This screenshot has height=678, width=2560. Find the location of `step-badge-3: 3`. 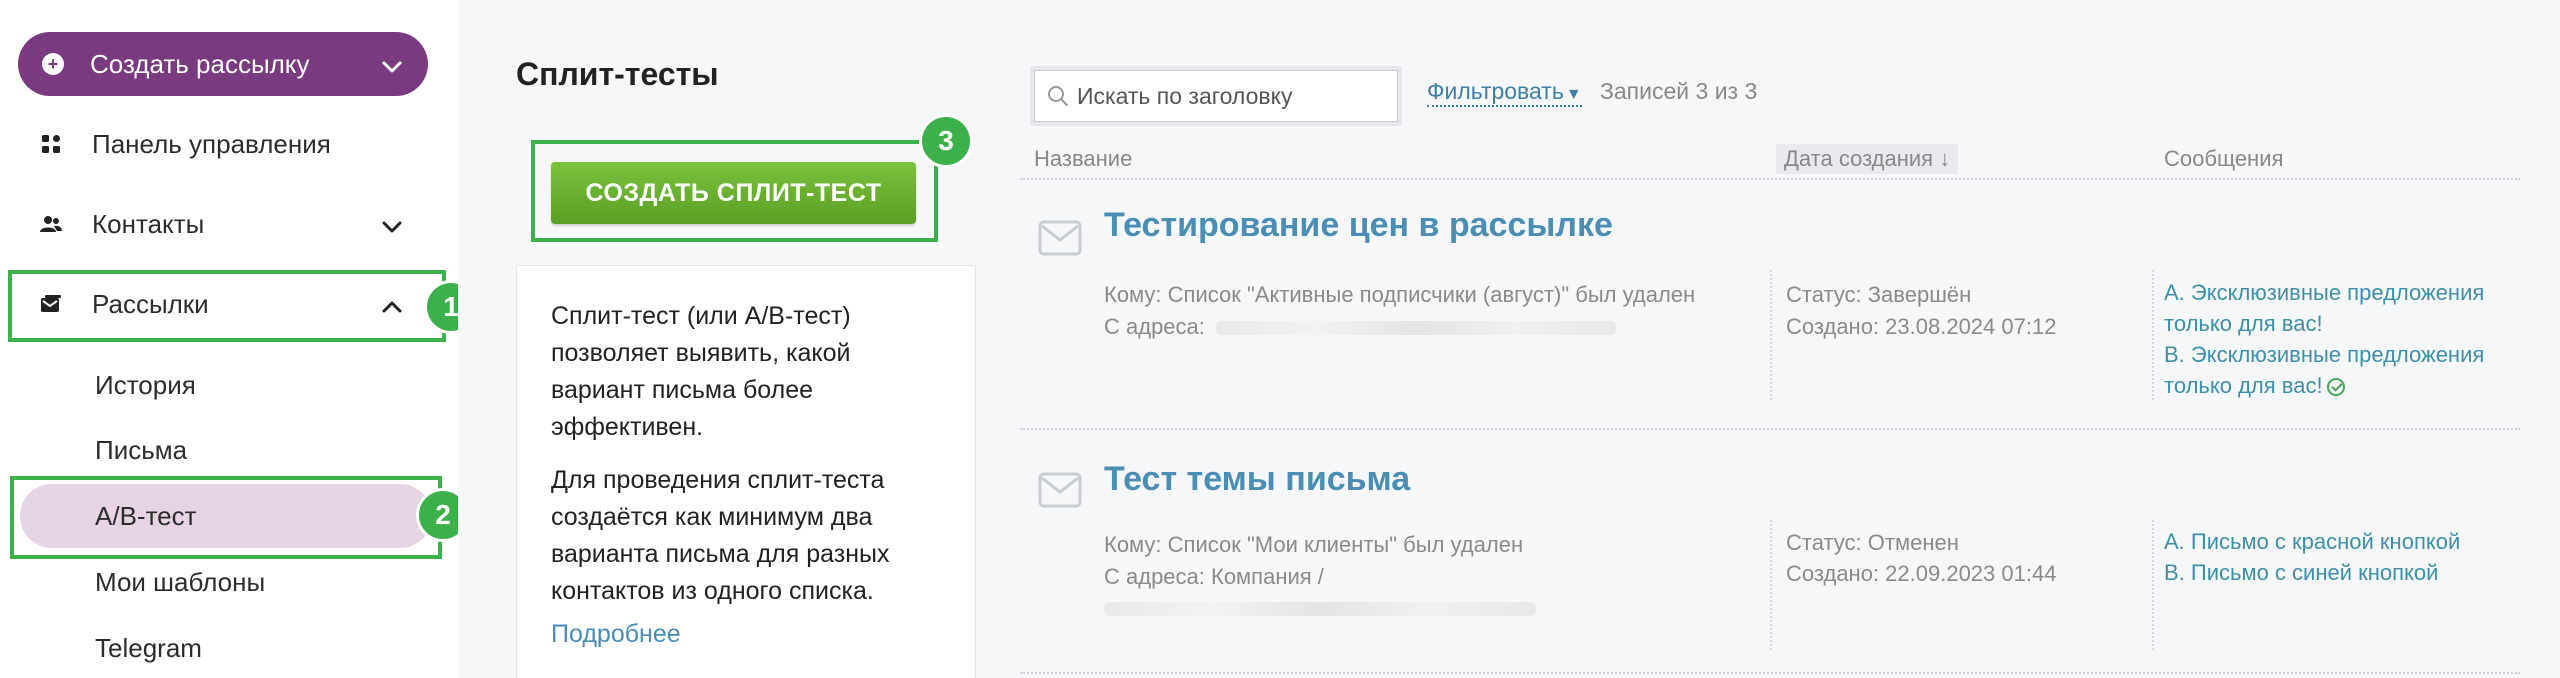

step-badge-3: 3 is located at coordinates (946, 141).